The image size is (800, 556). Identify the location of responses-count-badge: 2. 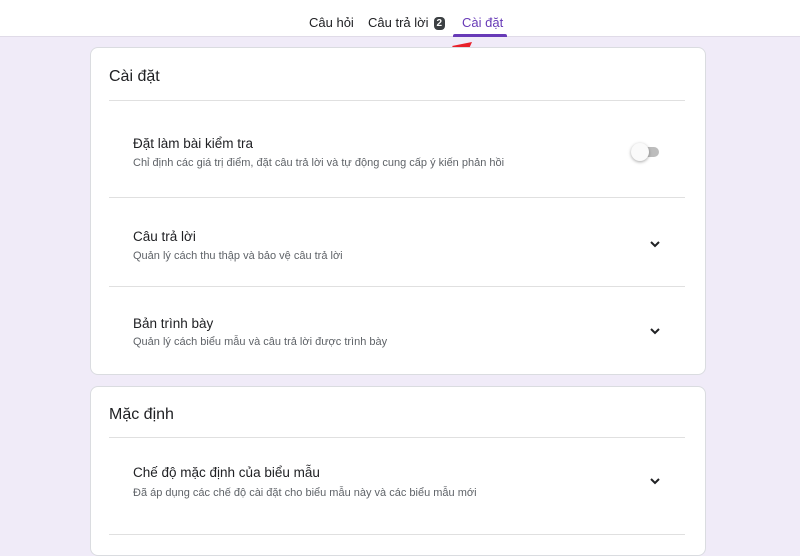
(439, 23).